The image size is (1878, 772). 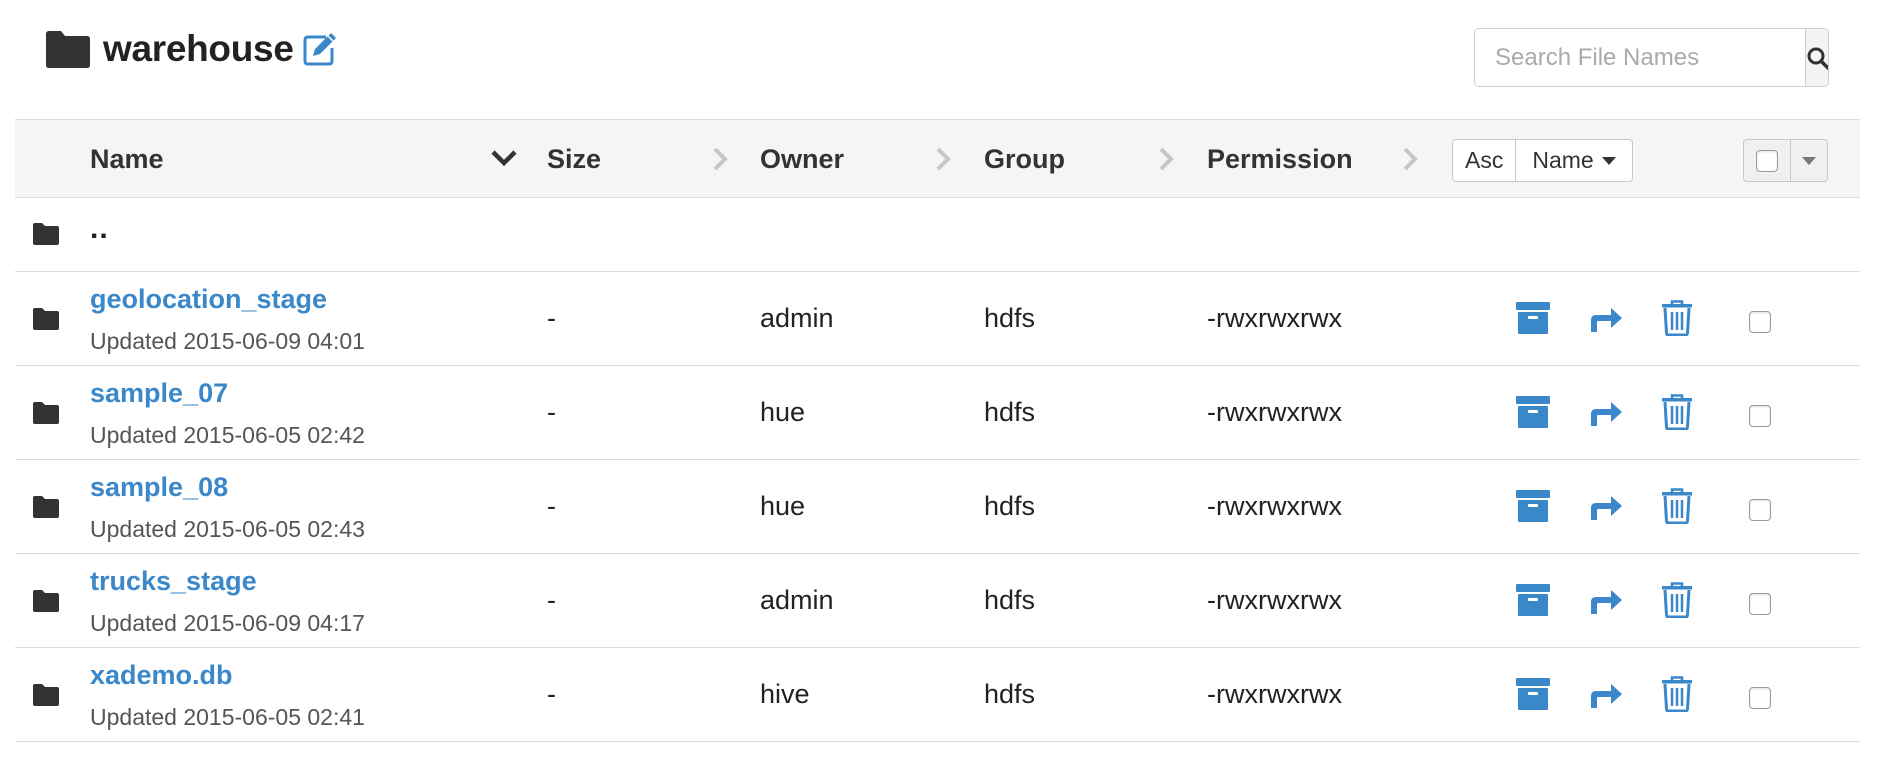 I want to click on column-header-group: Group, so click(x=1024, y=159).